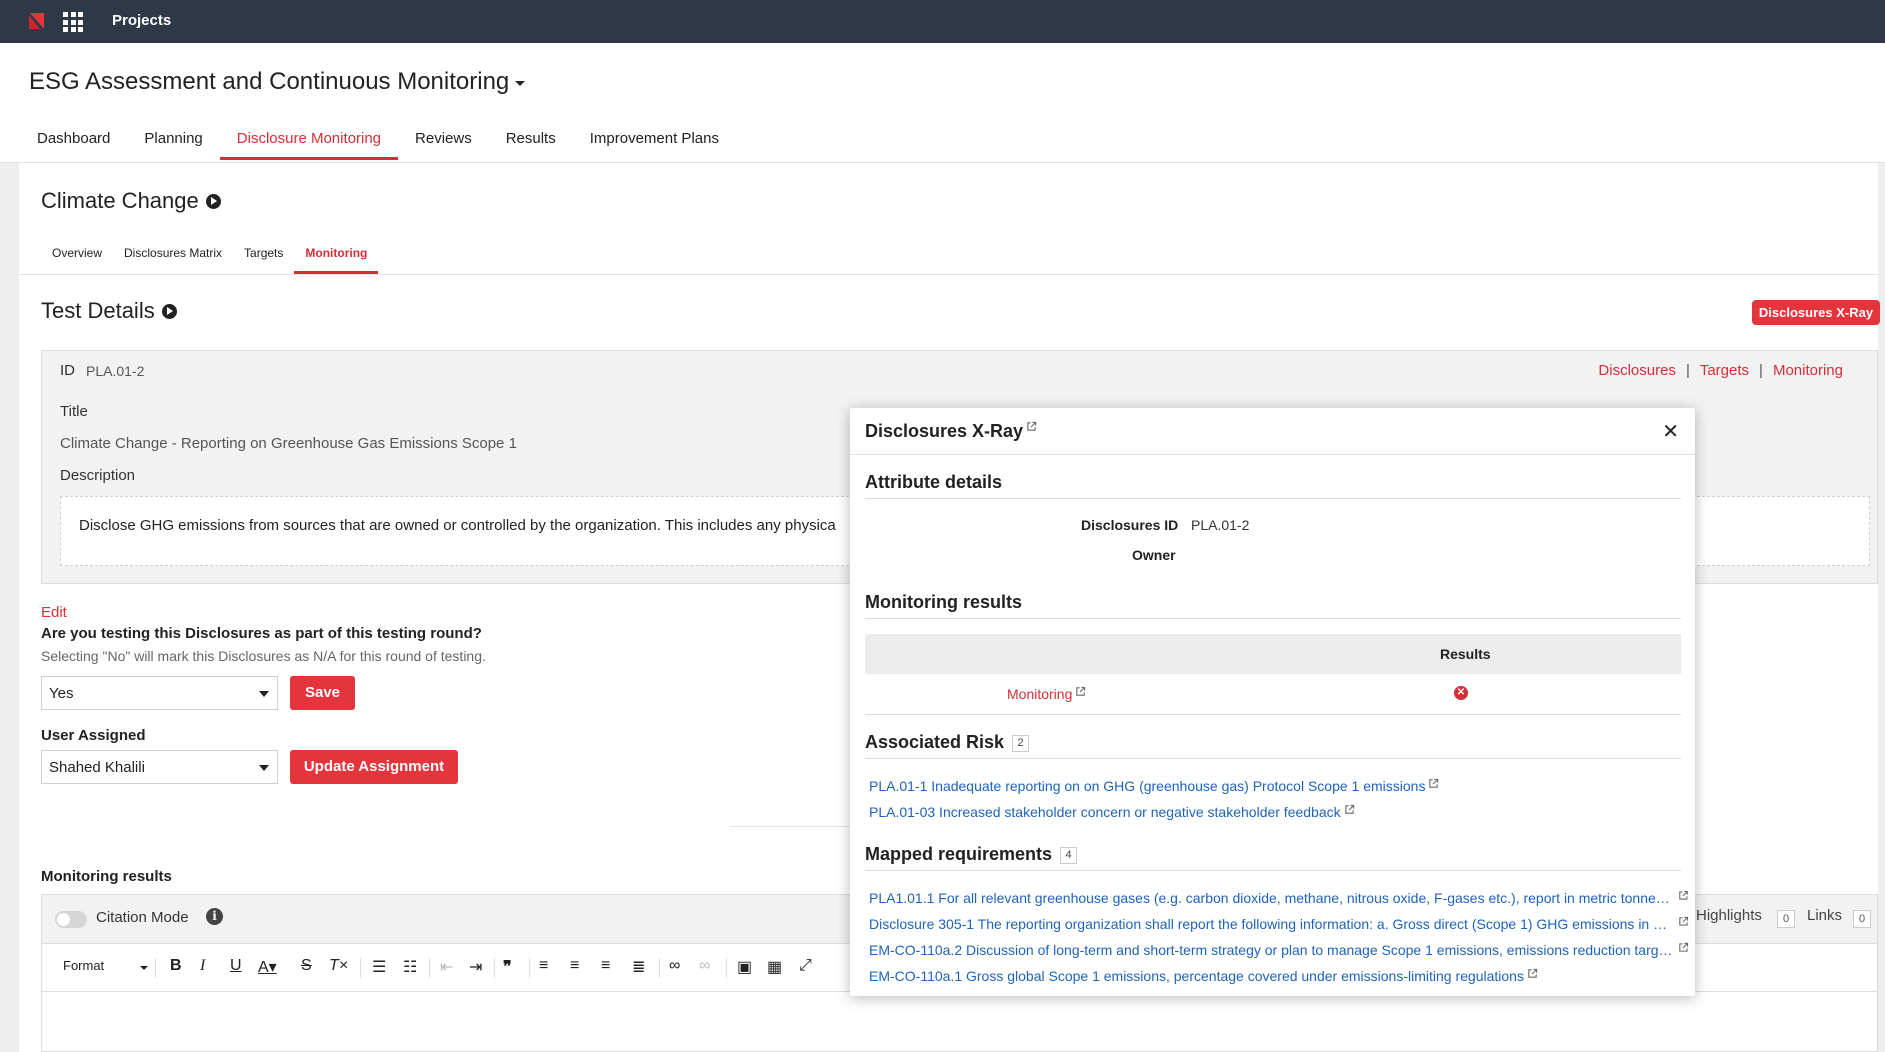  What do you see at coordinates (1808, 370) in the screenshot?
I see `monitoring-link: Monitoring` at bounding box center [1808, 370].